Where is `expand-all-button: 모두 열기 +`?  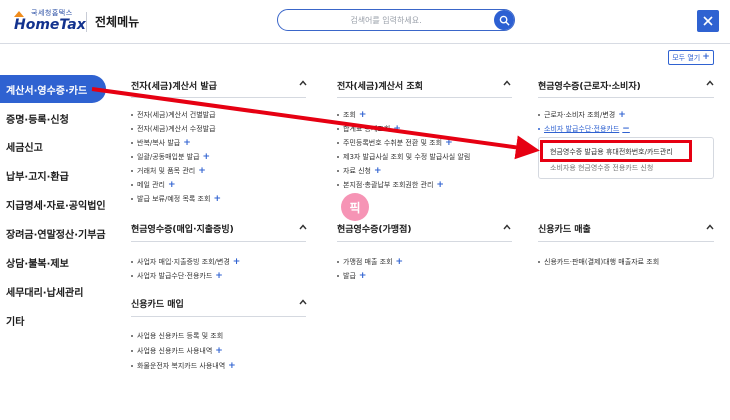 expand-all-button: 모두 열기 + is located at coordinates (691, 57).